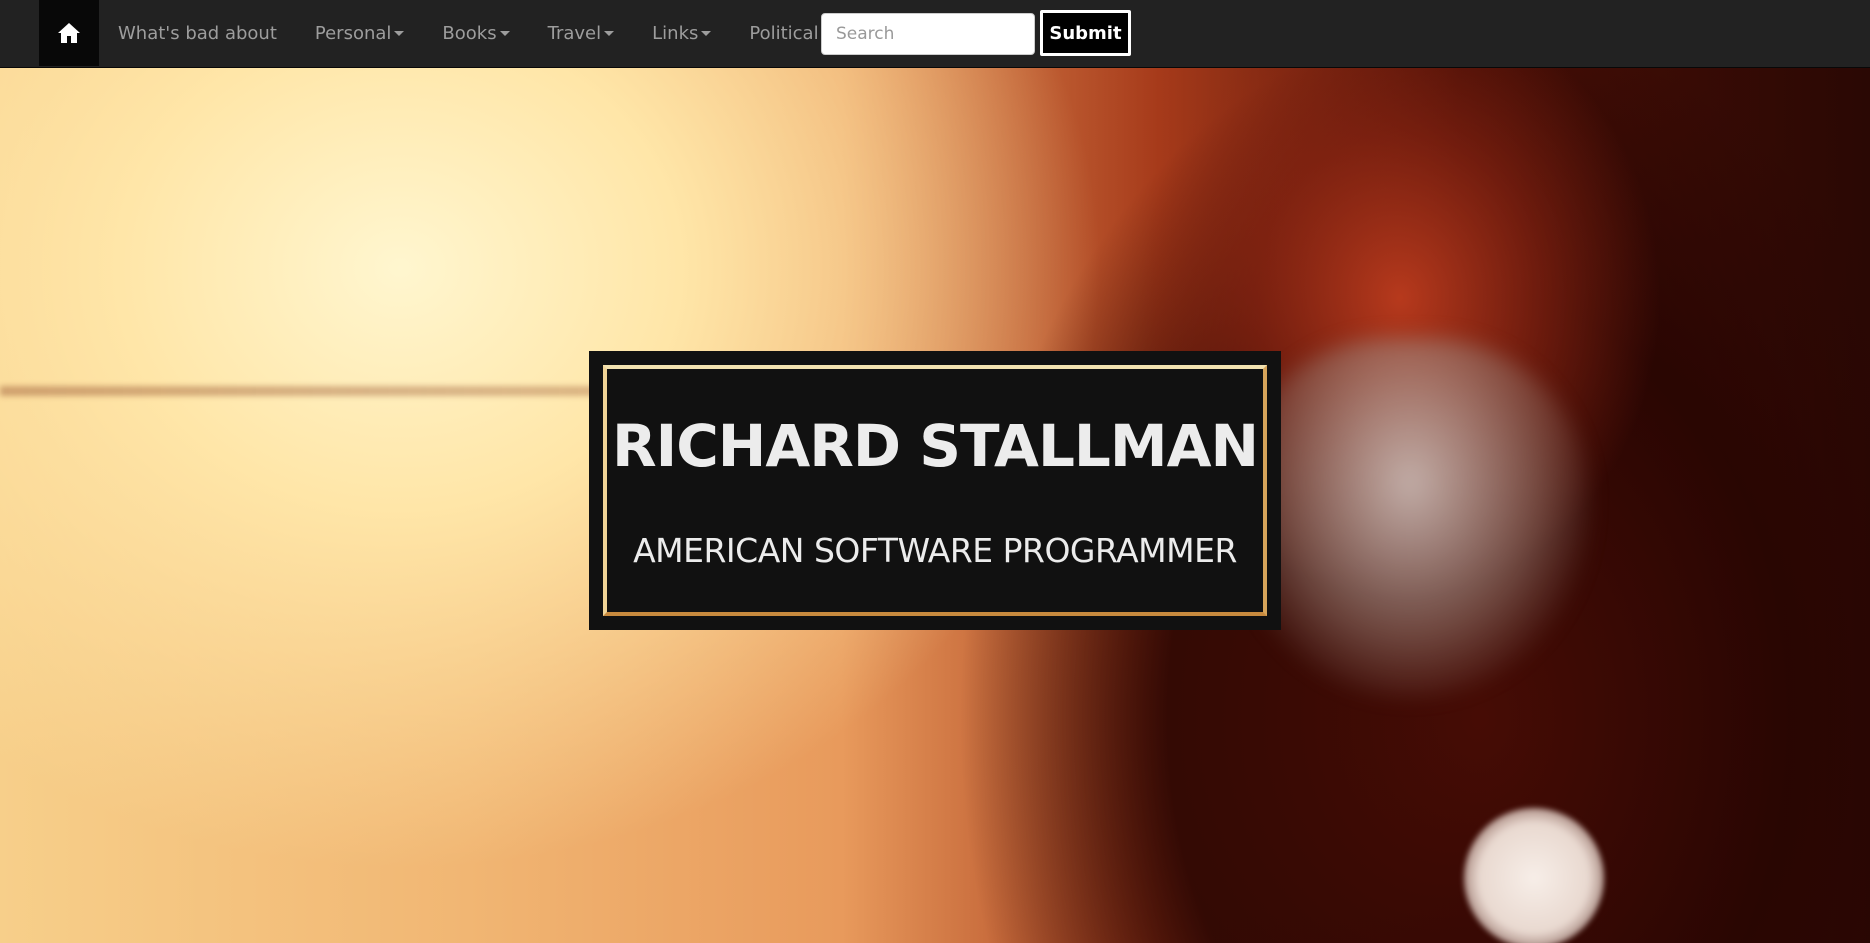 The height and width of the screenshot is (943, 1870). What do you see at coordinates (1534, 875) in the screenshot?
I see `background-badge` at bounding box center [1534, 875].